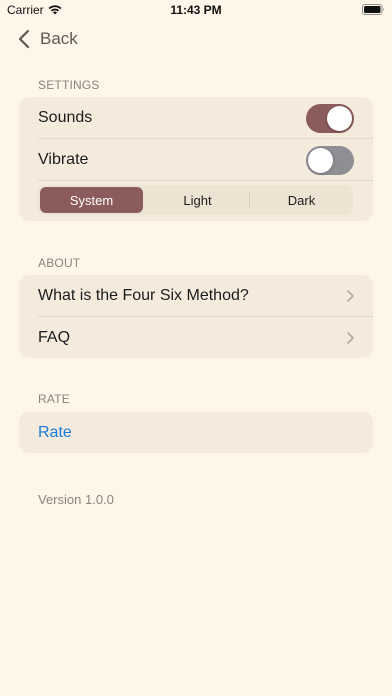 This screenshot has width=392, height=696. Describe the element at coordinates (69, 85) in the screenshot. I see `settings-section-header: SETTINGS` at that location.